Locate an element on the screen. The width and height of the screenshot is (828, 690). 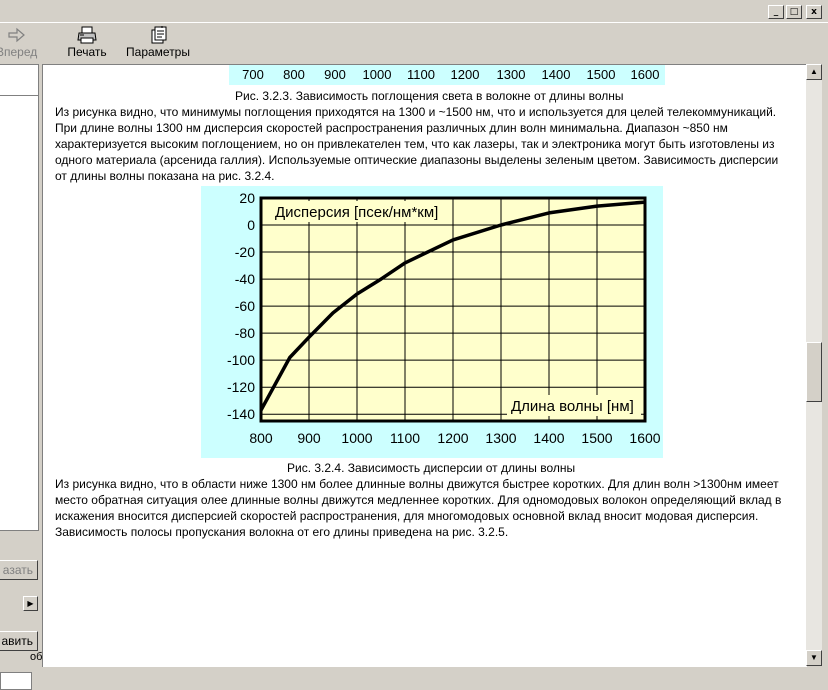
scroll-down-button: ▼ is located at coordinates (814, 658).